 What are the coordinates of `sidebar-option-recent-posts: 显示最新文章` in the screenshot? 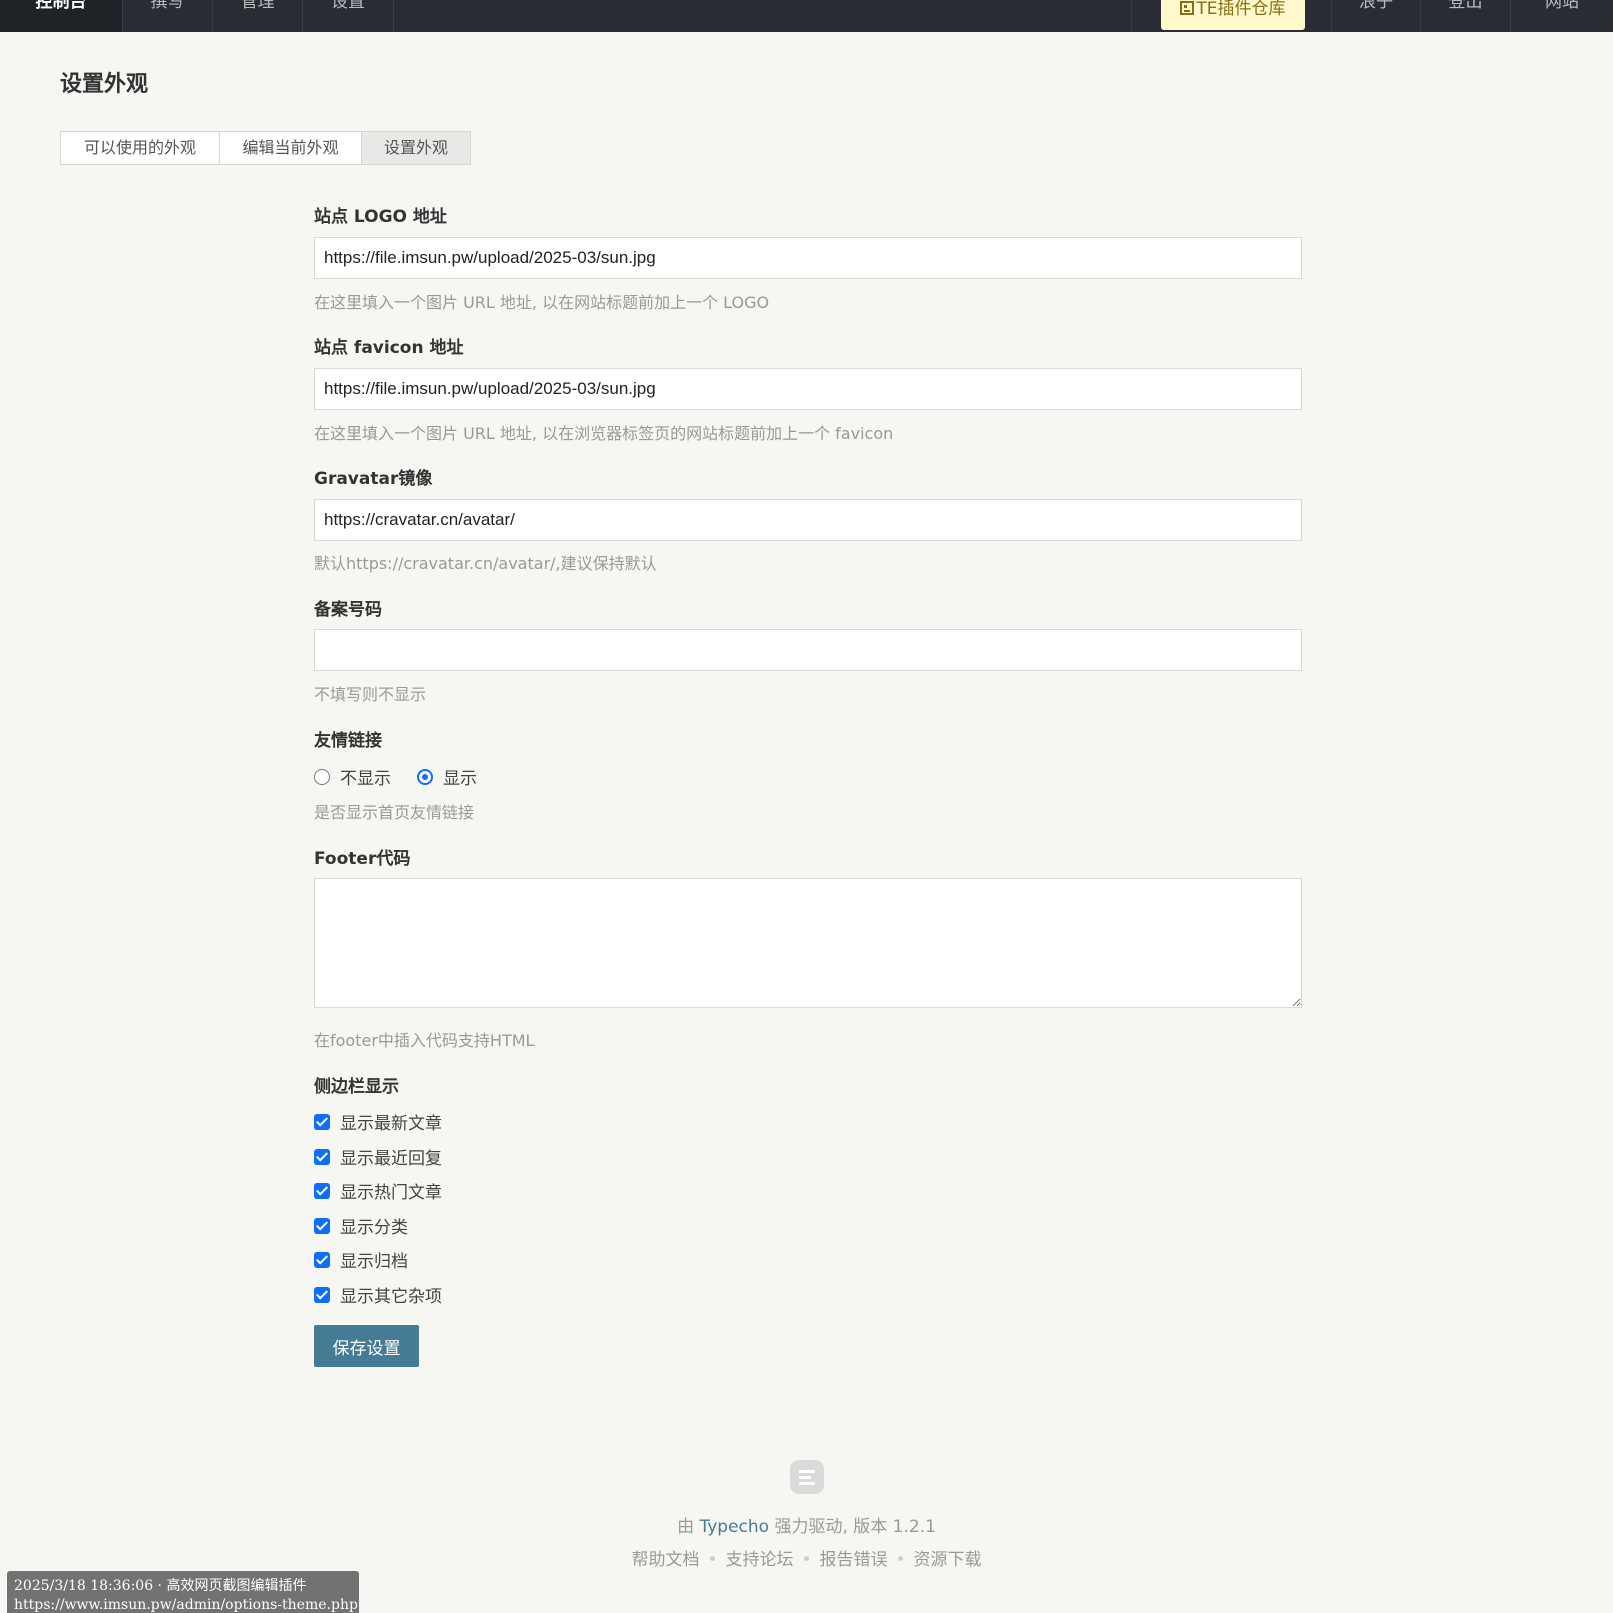 It's located at (378, 1121).